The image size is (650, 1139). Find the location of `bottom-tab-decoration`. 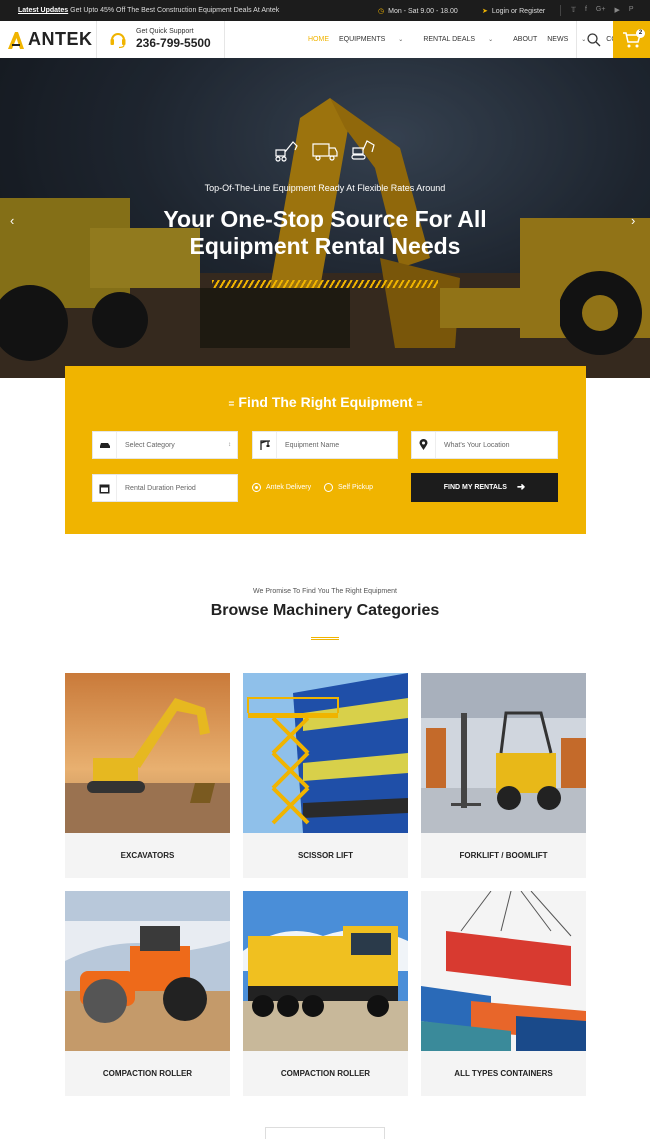

bottom-tab-decoration is located at coordinates (325, 1133).